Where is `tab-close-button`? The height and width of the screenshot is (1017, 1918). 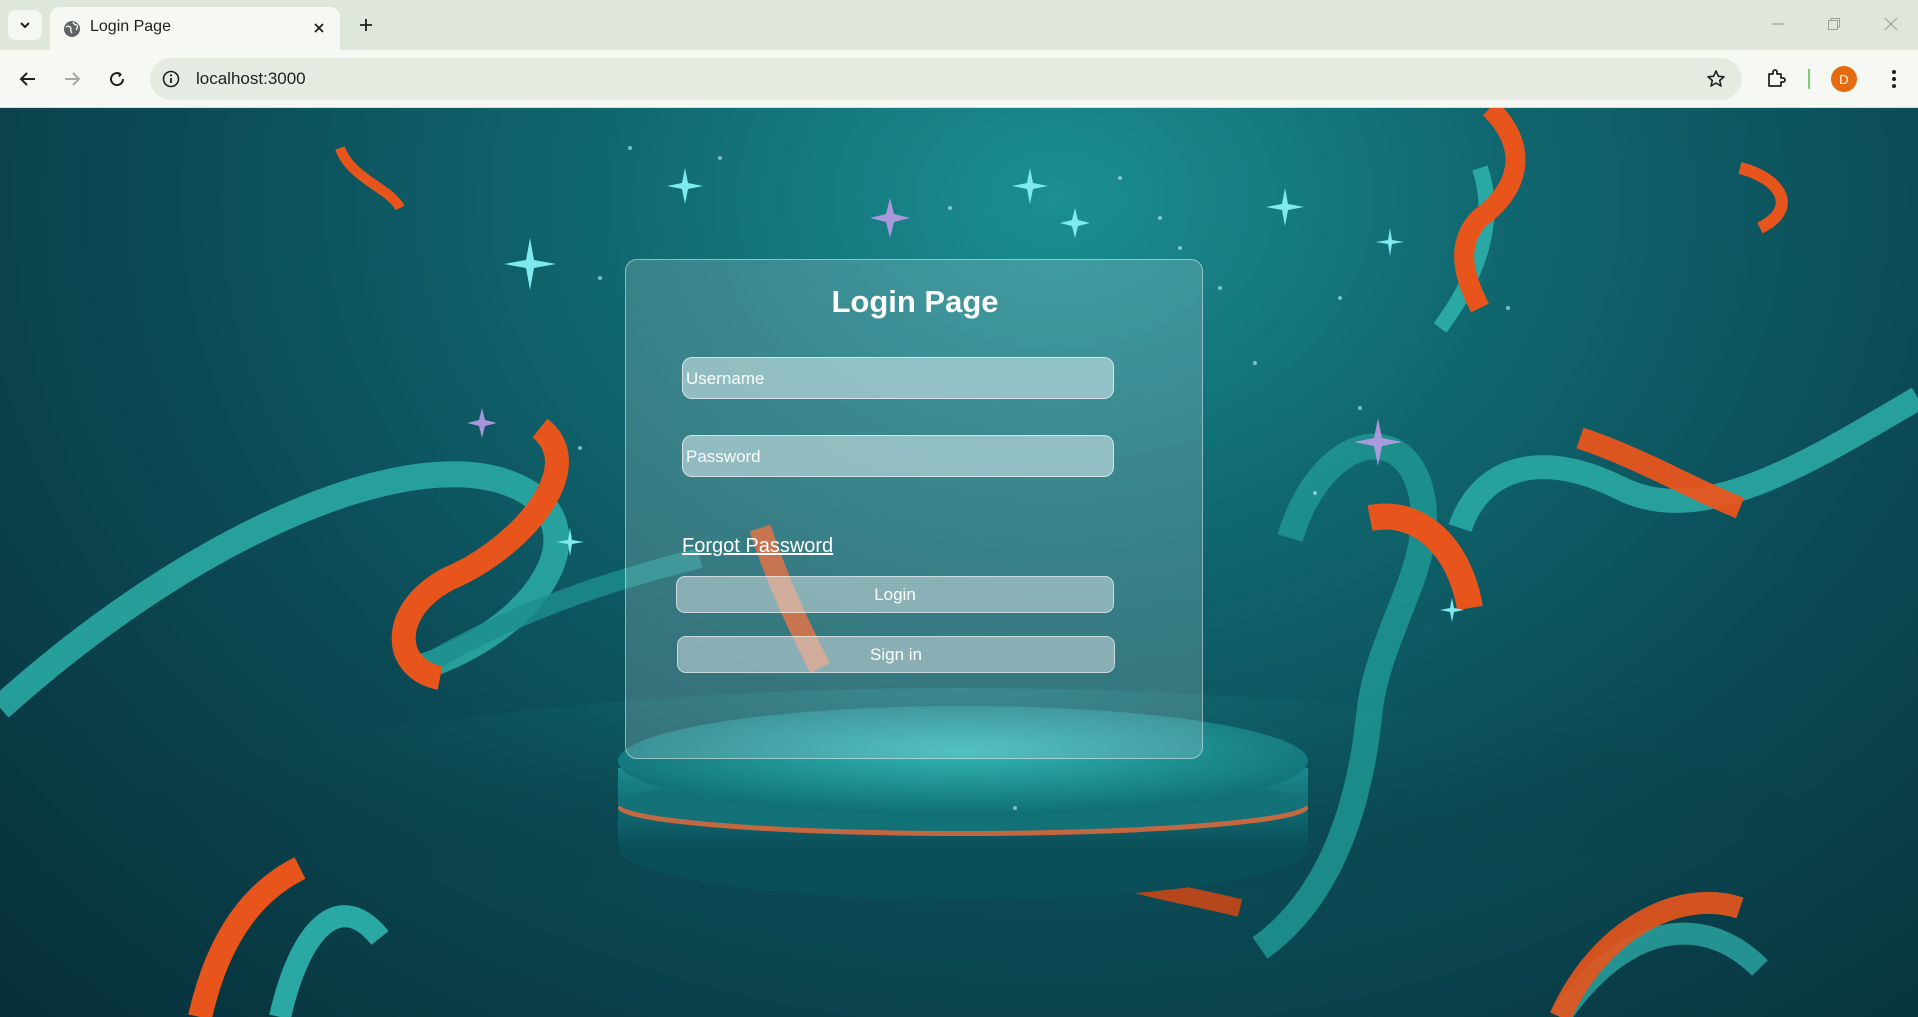 tab-close-button is located at coordinates (319, 28).